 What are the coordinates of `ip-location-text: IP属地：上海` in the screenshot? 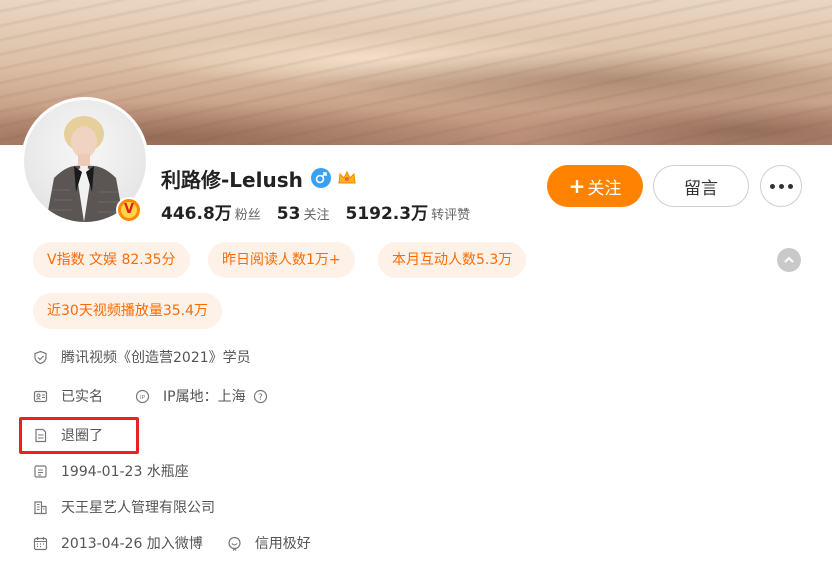 It's located at (204, 397).